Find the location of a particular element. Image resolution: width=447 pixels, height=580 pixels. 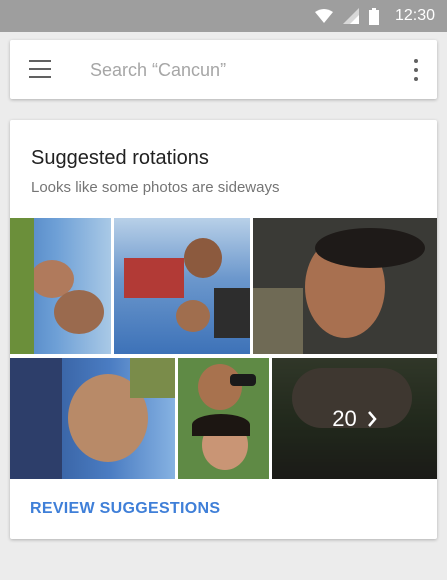

battery-icon is located at coordinates (373, 16).